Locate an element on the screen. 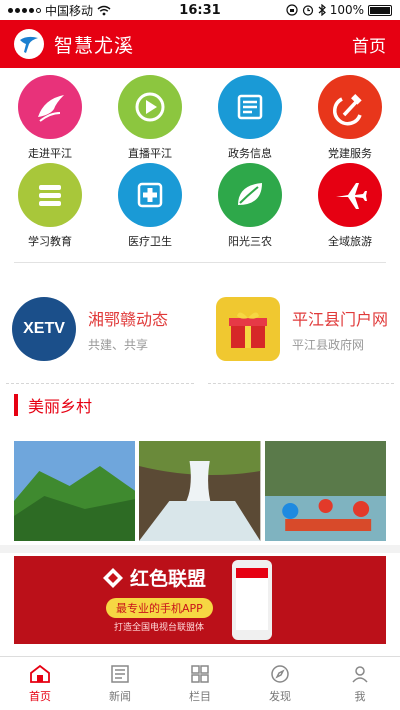  xetv-logo-text: XETV is located at coordinates (44, 328).